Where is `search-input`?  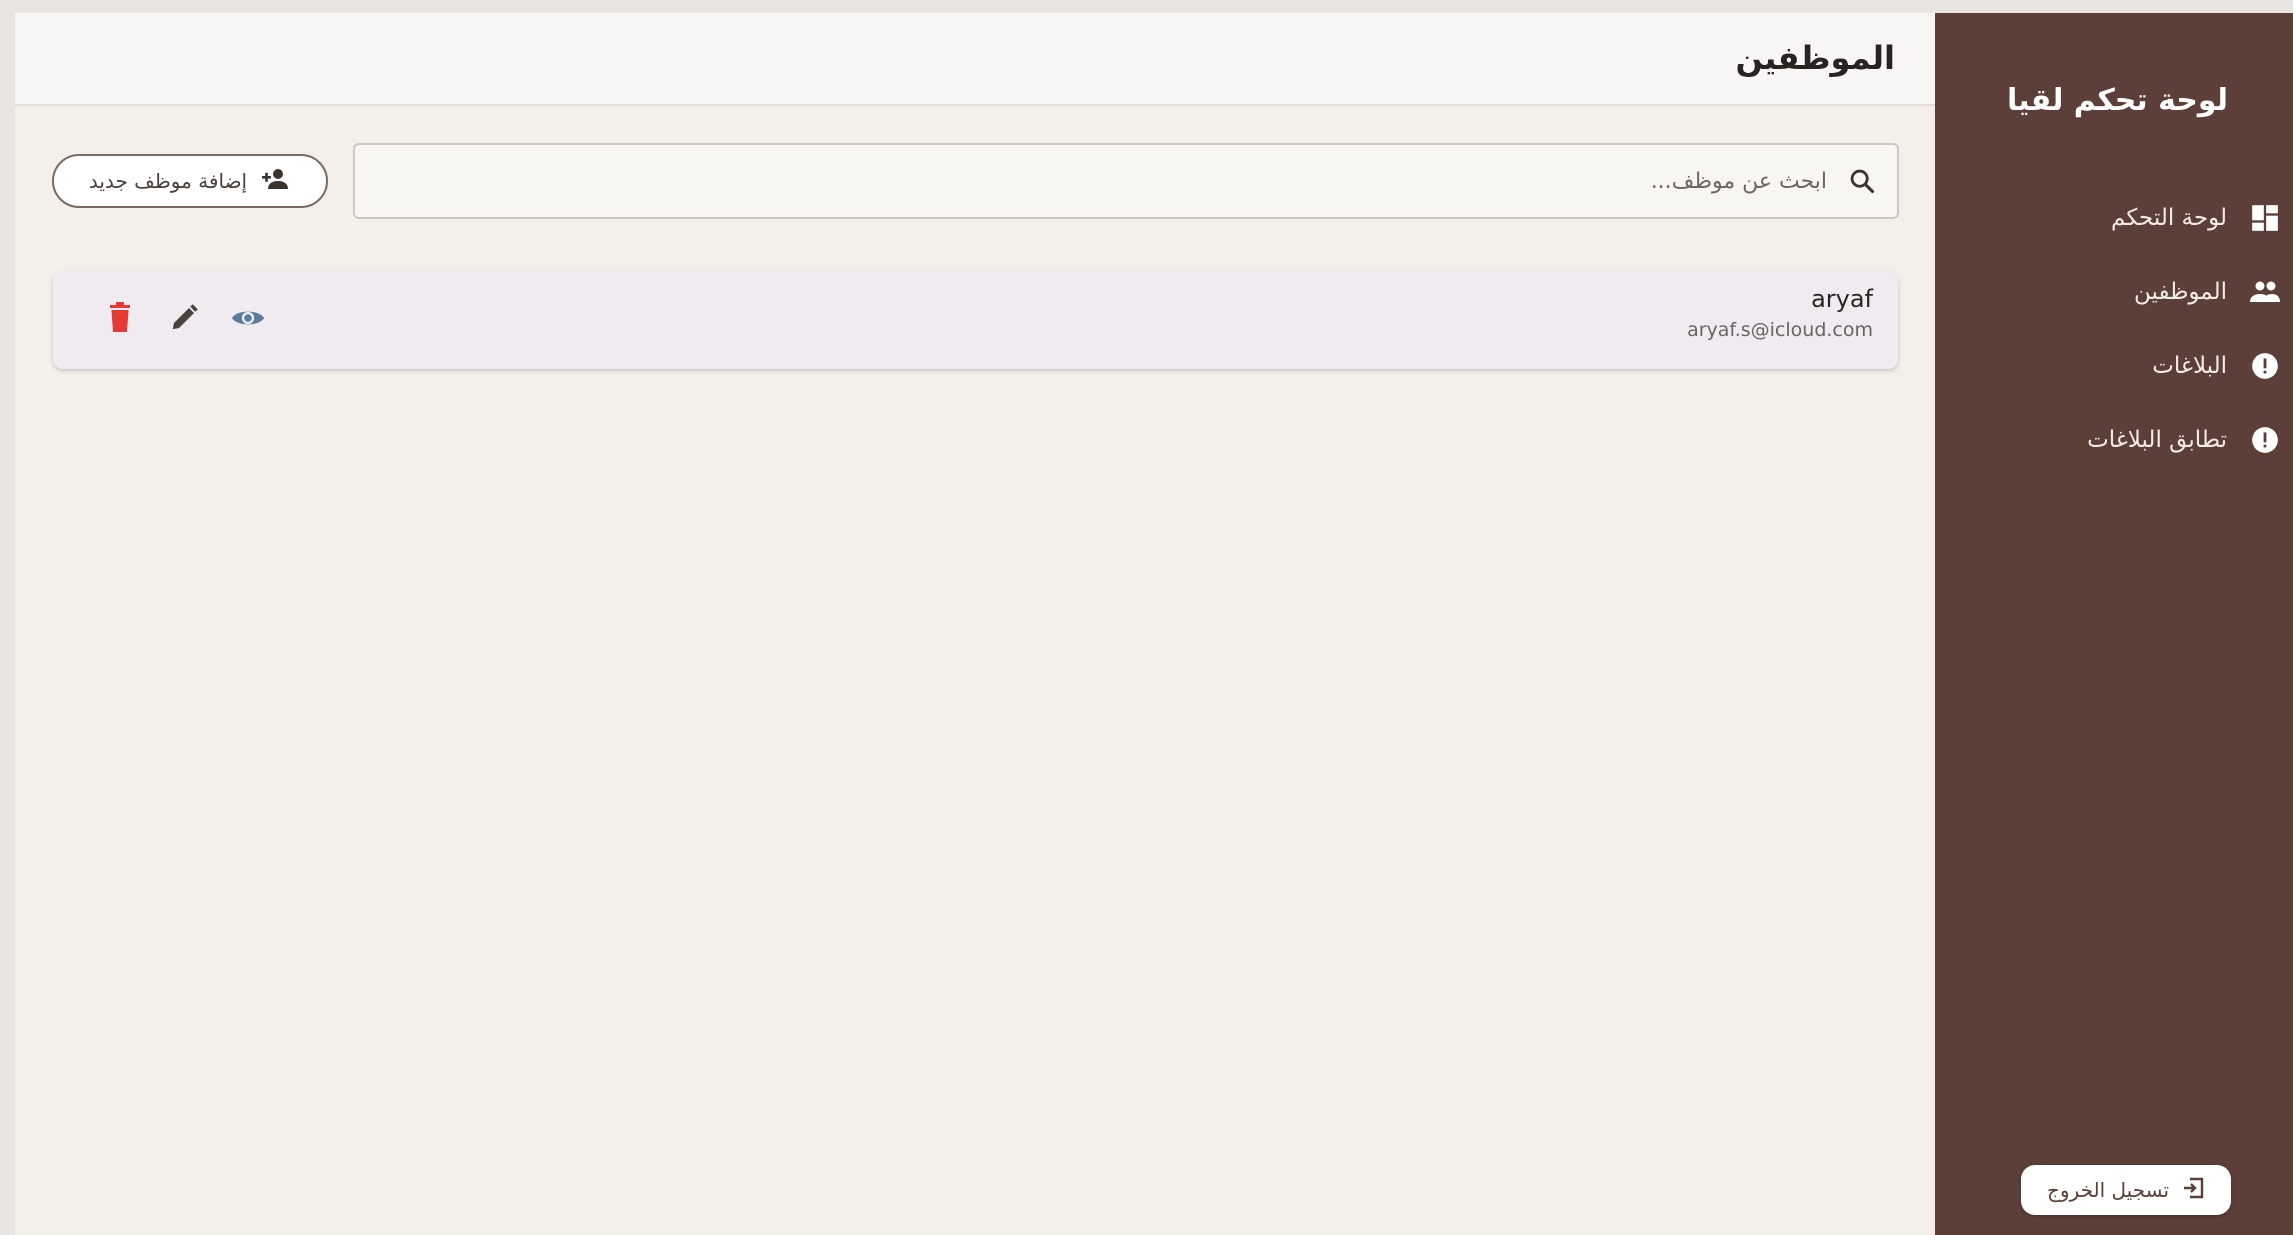
search-input is located at coordinates (1100, 181).